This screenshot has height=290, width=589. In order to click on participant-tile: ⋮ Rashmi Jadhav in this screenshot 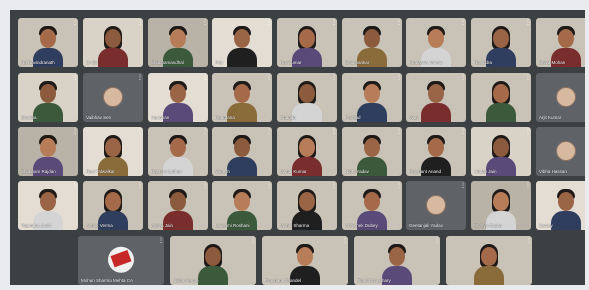, I will do `click(178, 151)`.